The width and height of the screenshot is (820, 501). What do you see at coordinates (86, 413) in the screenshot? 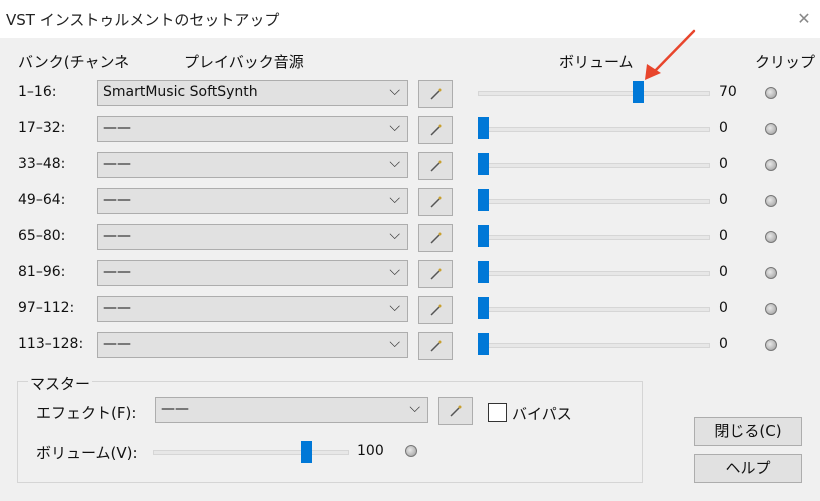
I see `effect-label: エフェクト(F):` at bounding box center [86, 413].